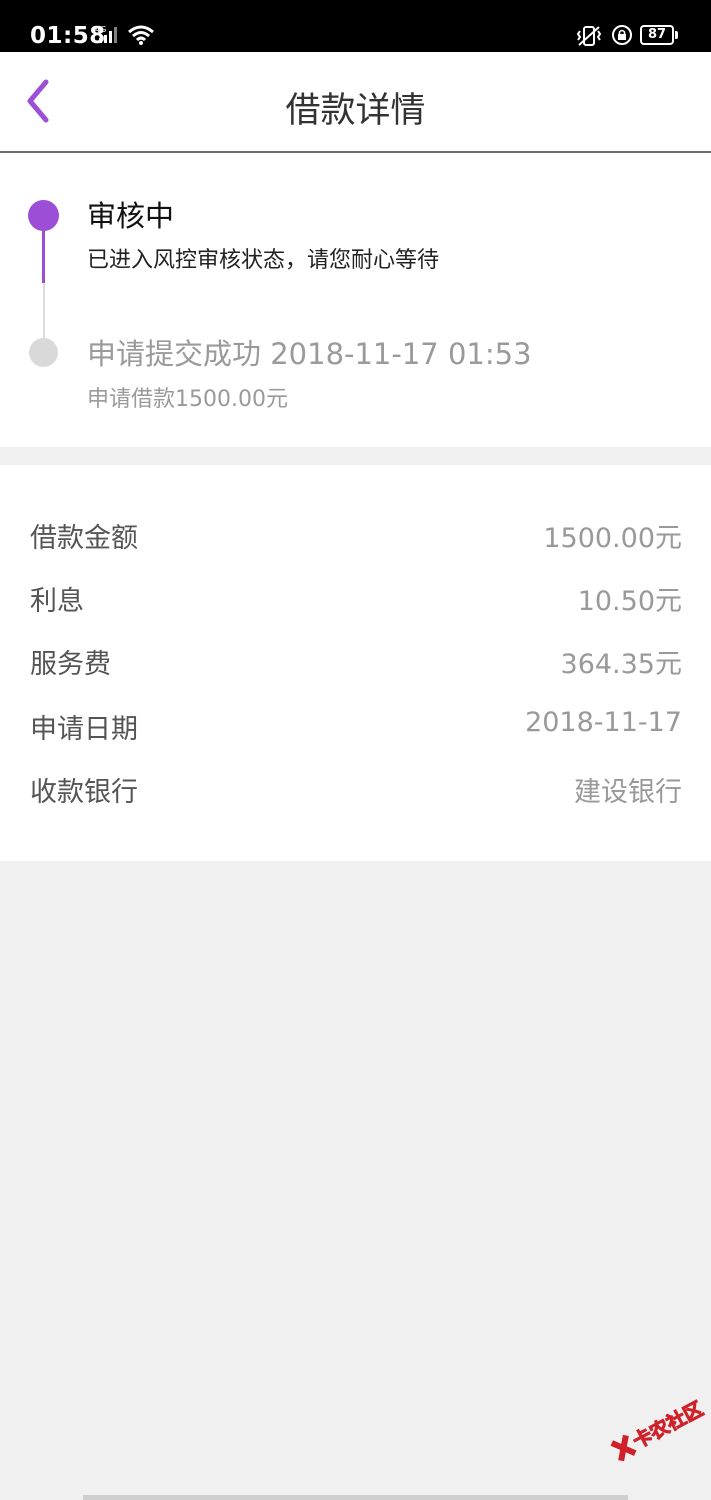 This screenshot has height=1500, width=711. Describe the element at coordinates (84, 538) in the screenshot. I see `detail-label: 借款金额` at that location.